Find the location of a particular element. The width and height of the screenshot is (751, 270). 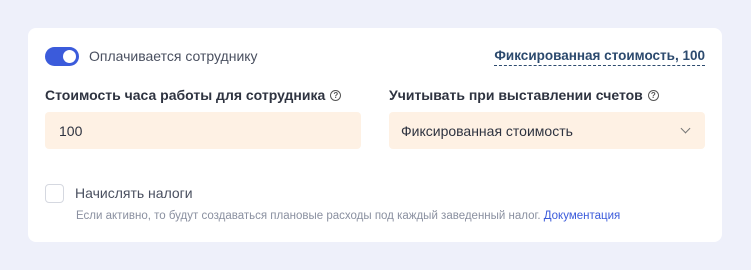

fixed-cost-link: Фиксированная стоимость, 100 is located at coordinates (599, 57).